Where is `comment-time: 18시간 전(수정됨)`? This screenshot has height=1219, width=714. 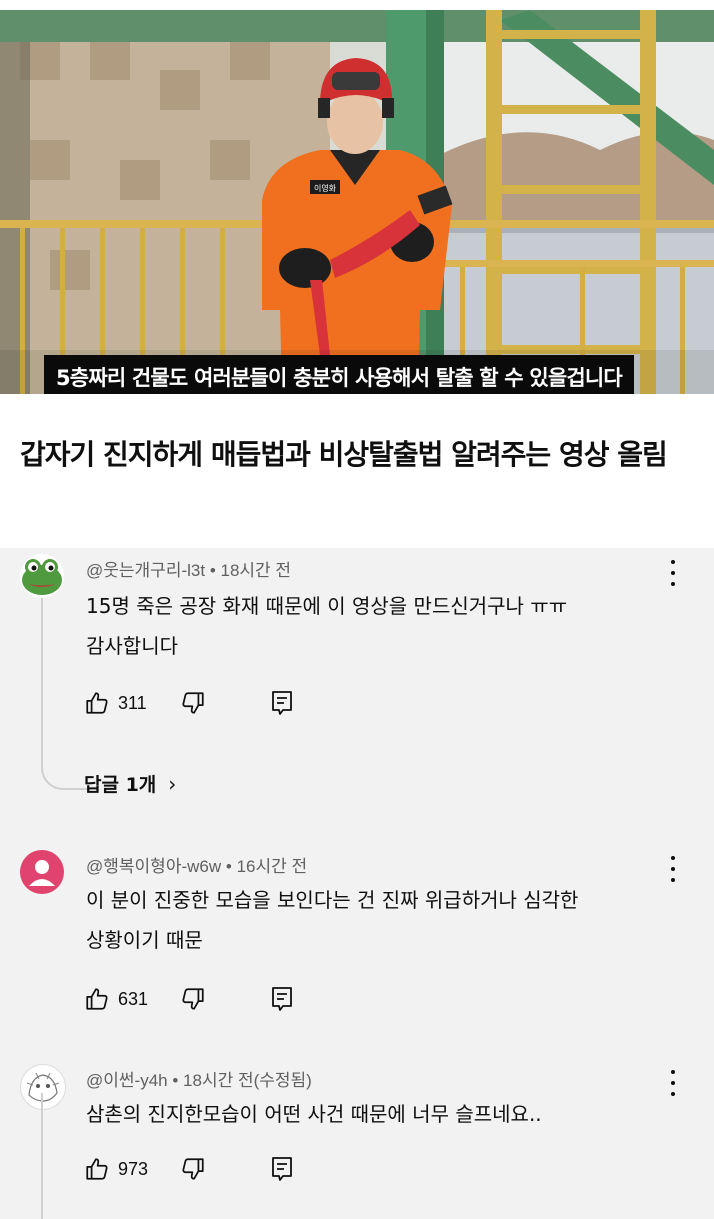 comment-time: 18시간 전(수정됨) is located at coordinates (247, 1080).